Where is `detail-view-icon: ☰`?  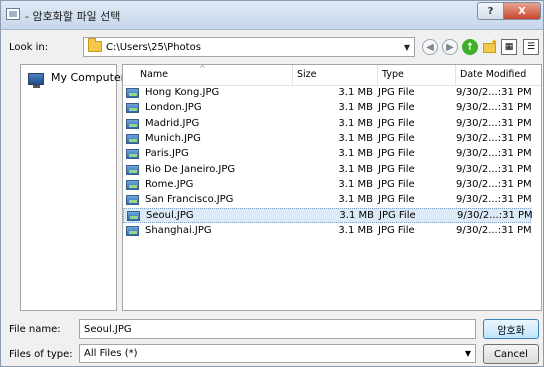
detail-view-icon: ☰ is located at coordinates (531, 47).